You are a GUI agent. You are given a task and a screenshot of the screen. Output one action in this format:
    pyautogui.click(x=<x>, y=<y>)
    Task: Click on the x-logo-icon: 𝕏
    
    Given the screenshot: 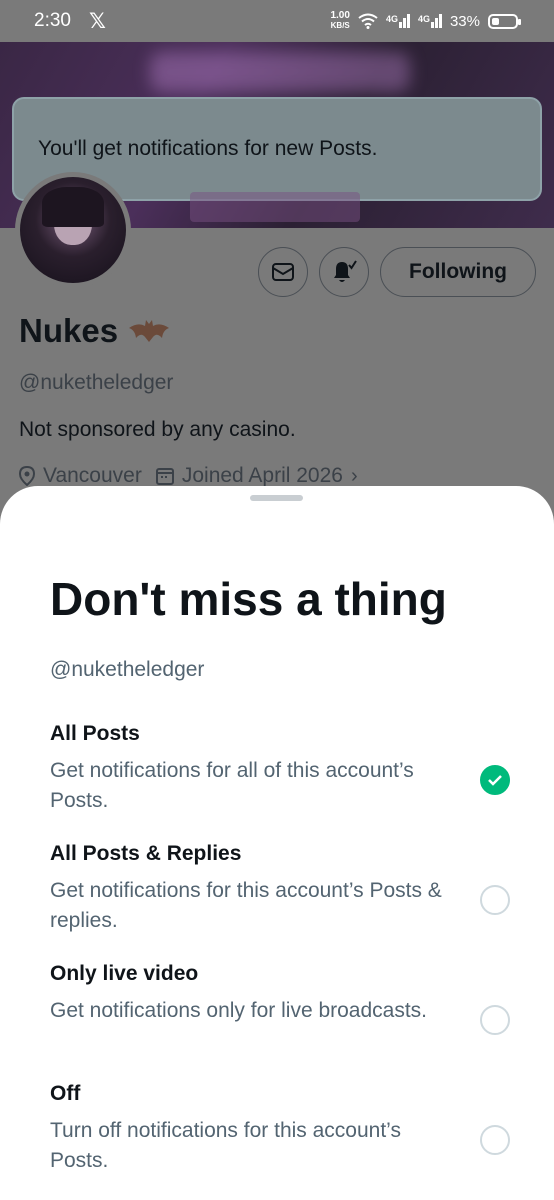 What is the action you would take?
    pyautogui.click(x=97, y=21)
    